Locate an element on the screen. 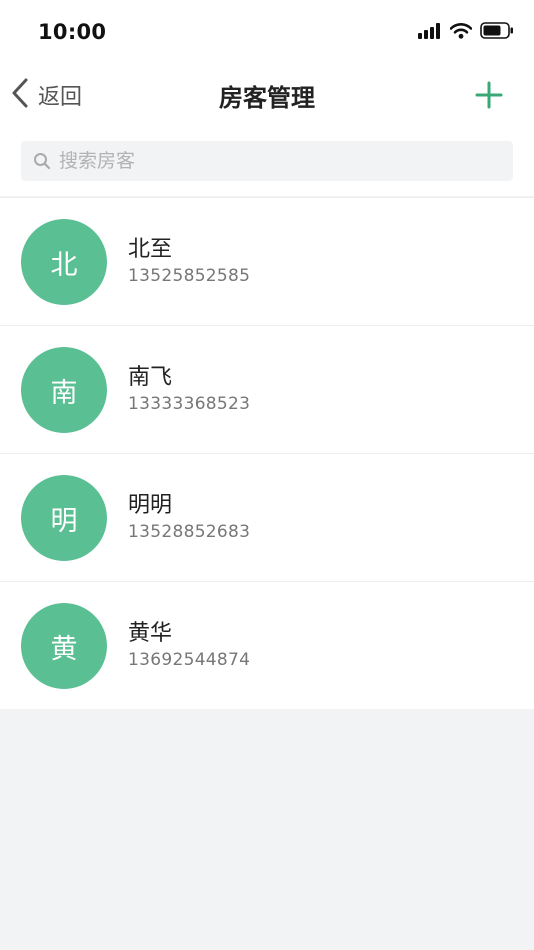  navigation-bar: 返回 房客管理 is located at coordinates (267, 95).